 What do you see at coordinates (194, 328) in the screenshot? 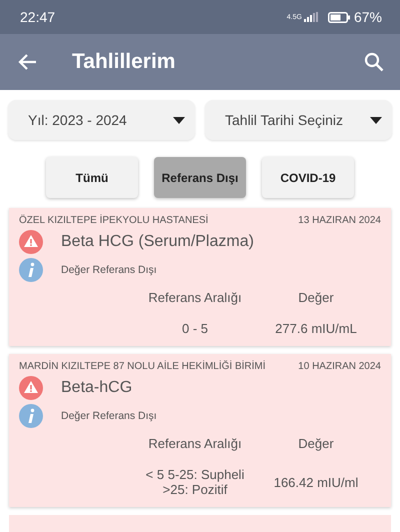
I see `reference-range: 0 - 5` at bounding box center [194, 328].